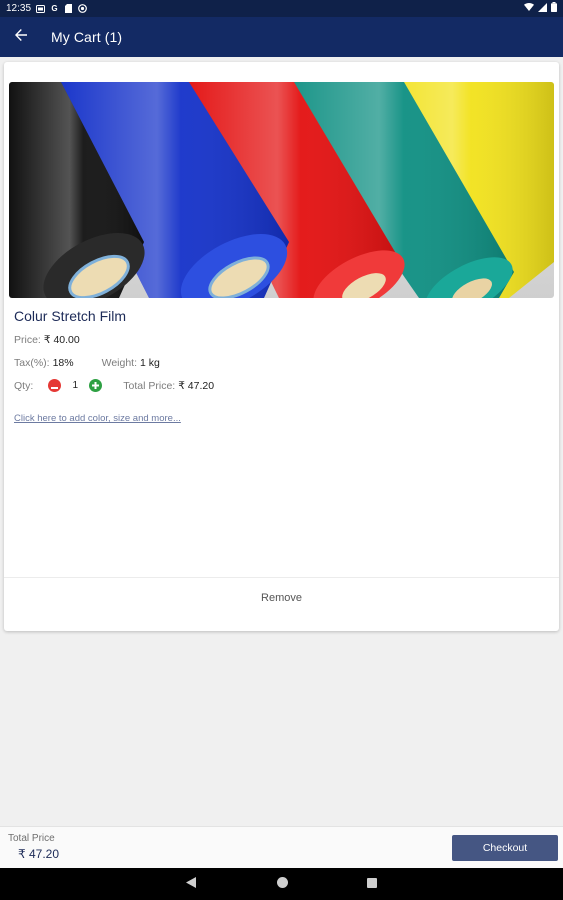 The height and width of the screenshot is (900, 563). I want to click on nav-back-button, so click(191, 884).